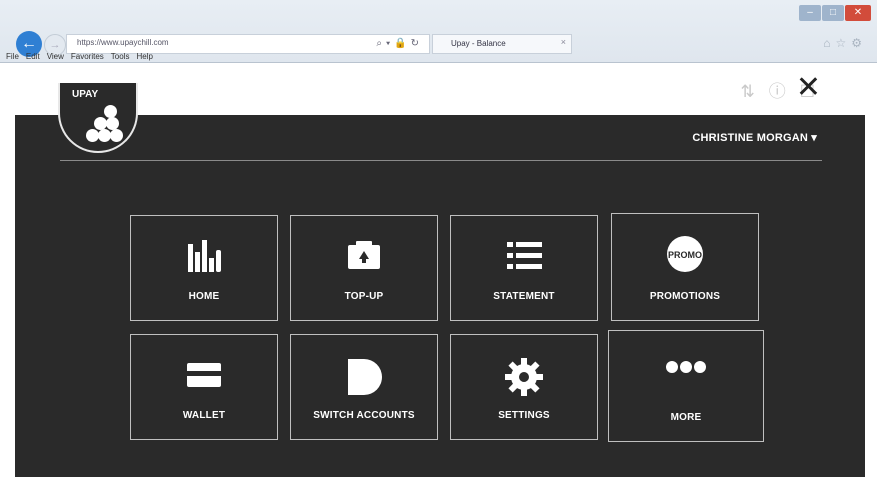  Describe the element at coordinates (248, 44) in the screenshot. I see `address-bar: https://www.upaychill.com ⌕▾🔒↻` at that location.